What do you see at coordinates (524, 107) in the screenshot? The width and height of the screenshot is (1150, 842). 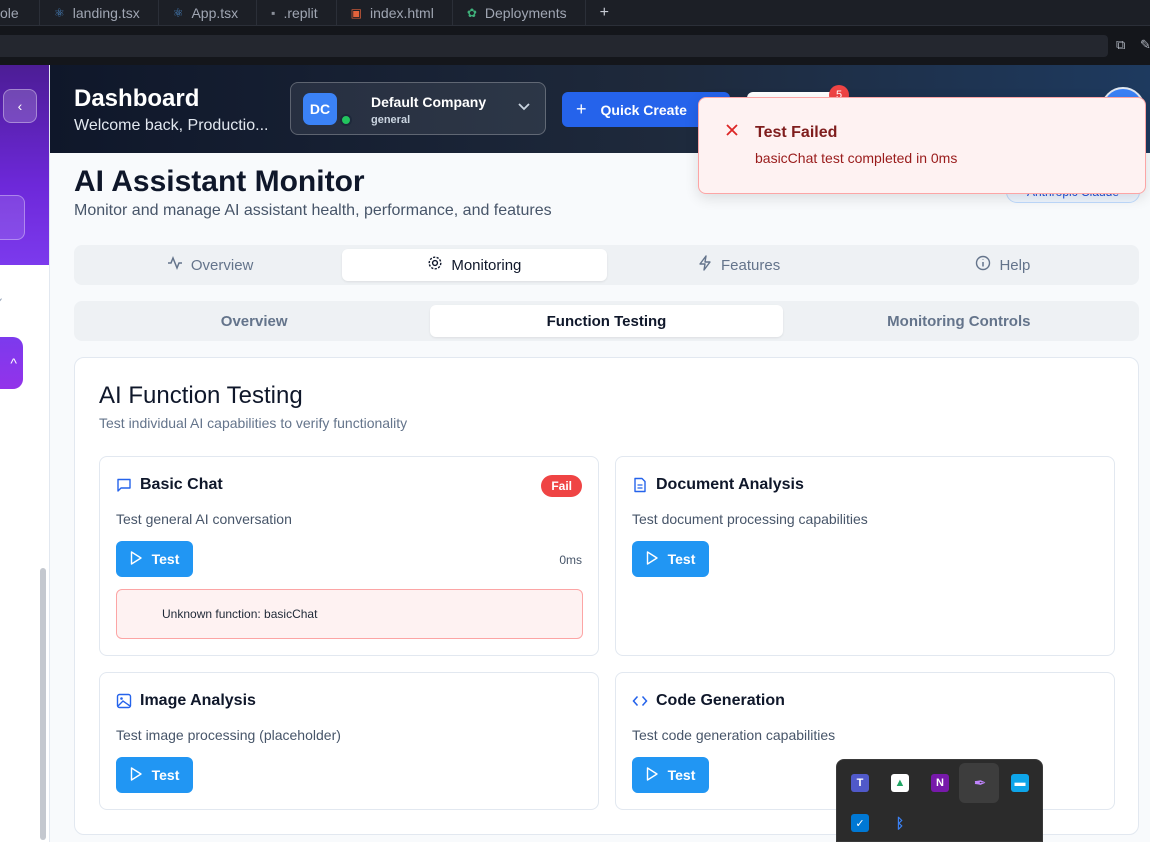 I see `chevron-down-icon` at bounding box center [524, 107].